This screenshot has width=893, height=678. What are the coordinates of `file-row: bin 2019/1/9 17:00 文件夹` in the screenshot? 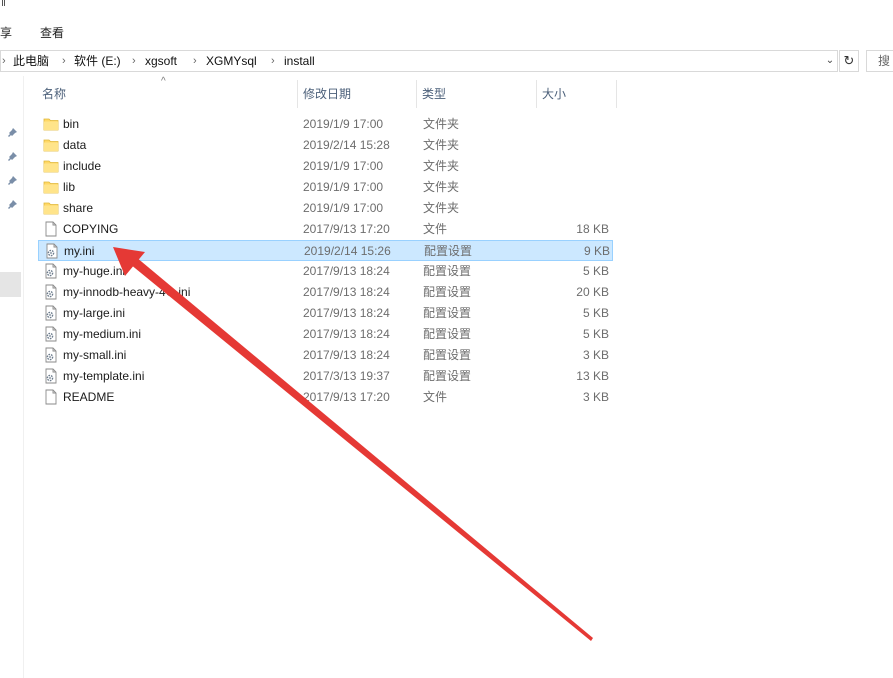 It's located at (325, 124).